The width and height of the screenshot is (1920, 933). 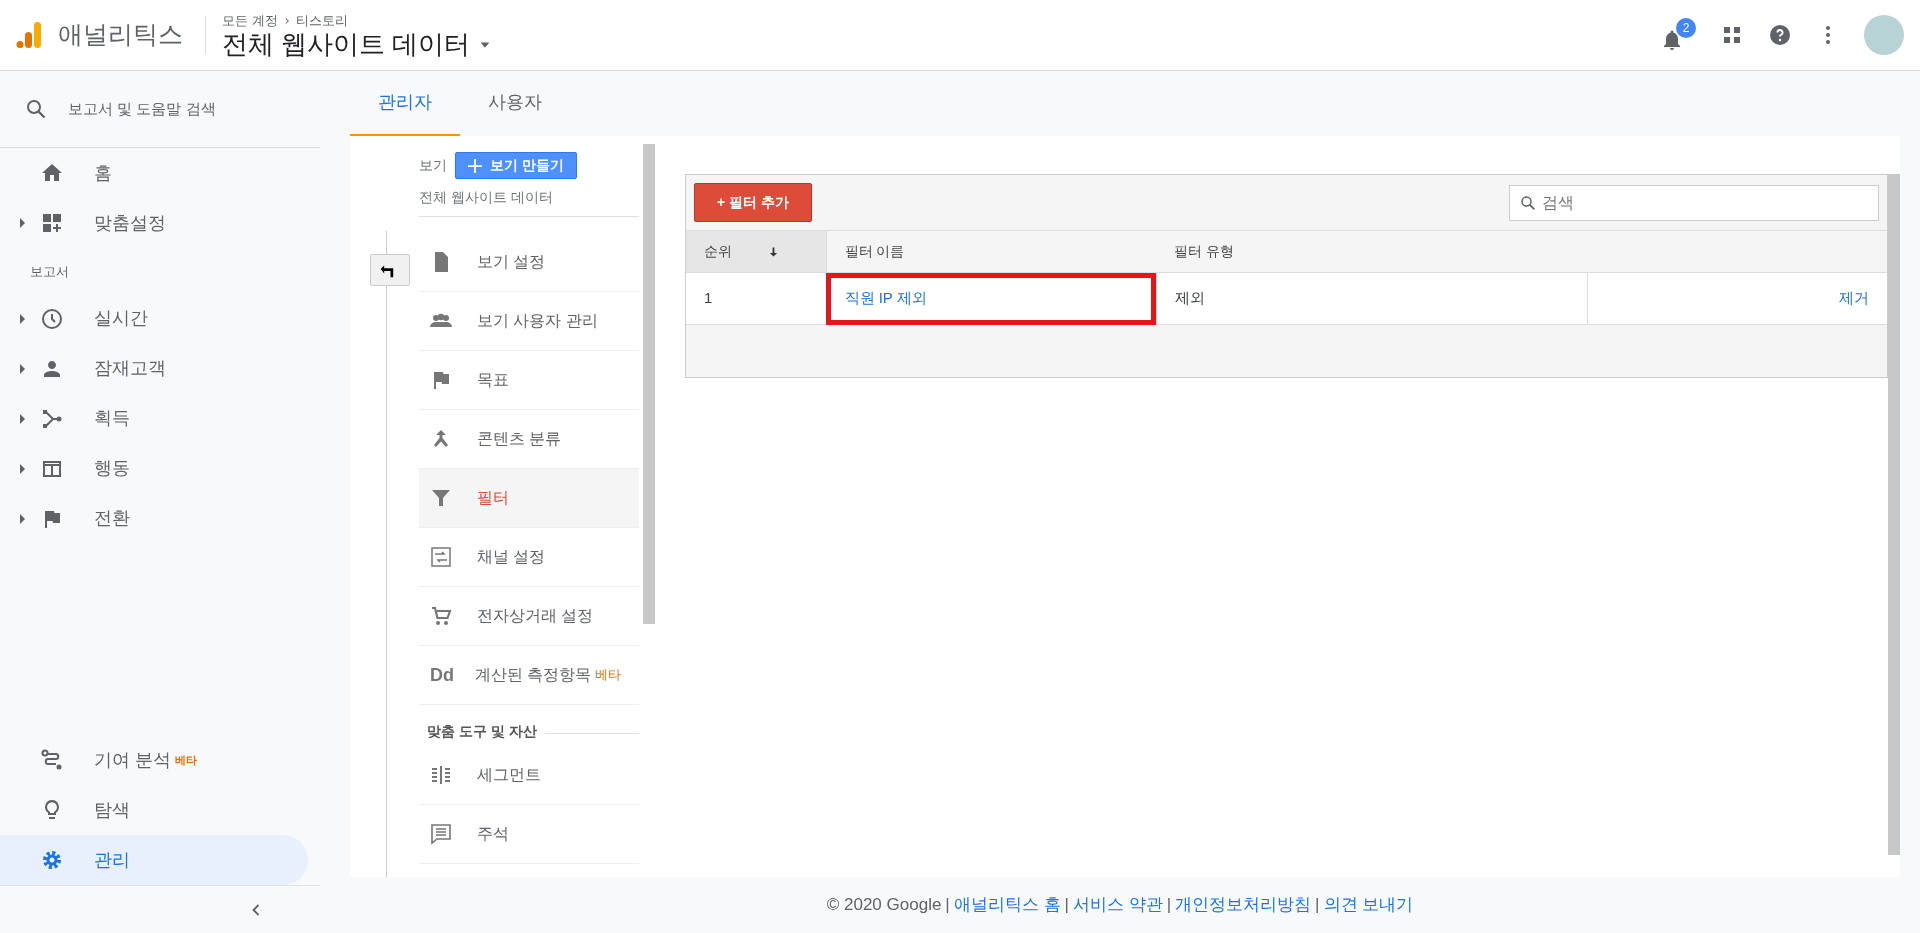 I want to click on add-filter-button: + 필터 추가, so click(x=753, y=202).